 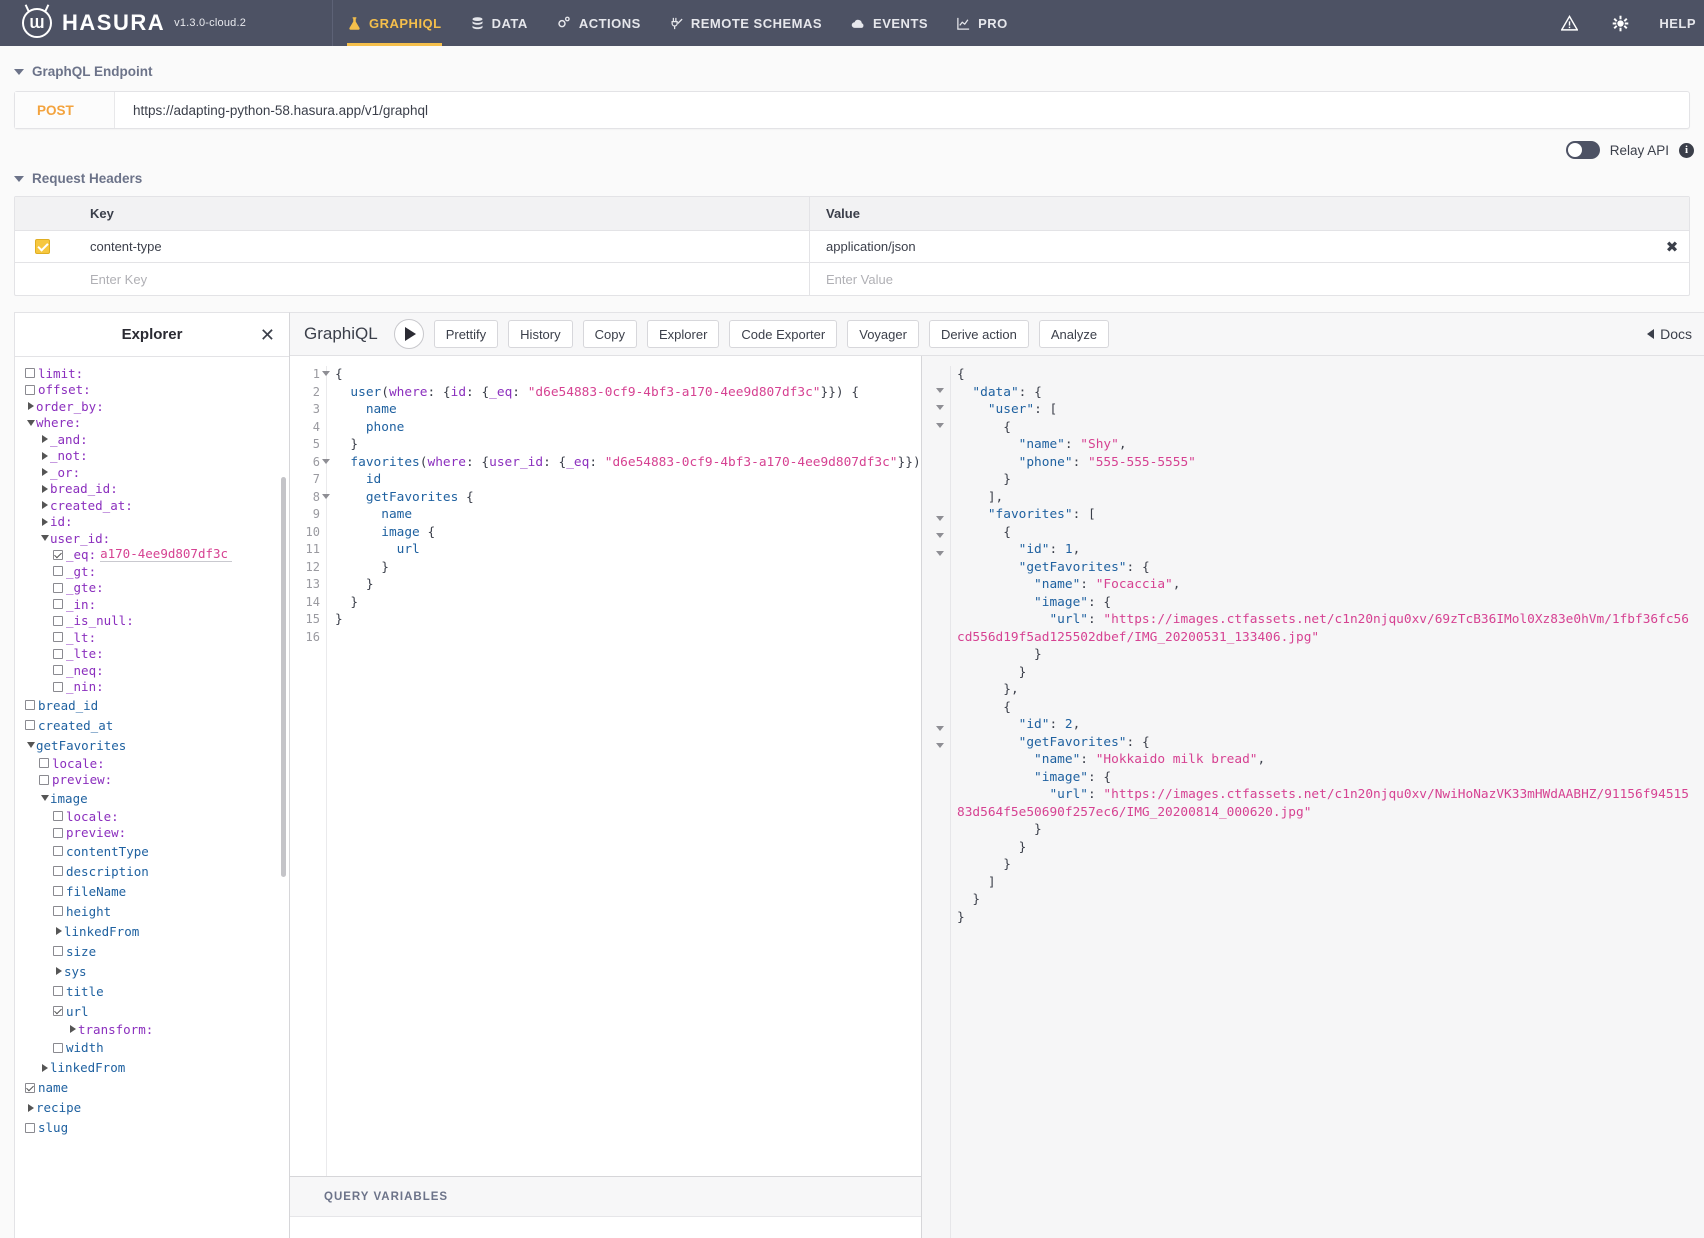 I want to click on toolbar-button-analyze: Analyze, so click(x=1074, y=334).